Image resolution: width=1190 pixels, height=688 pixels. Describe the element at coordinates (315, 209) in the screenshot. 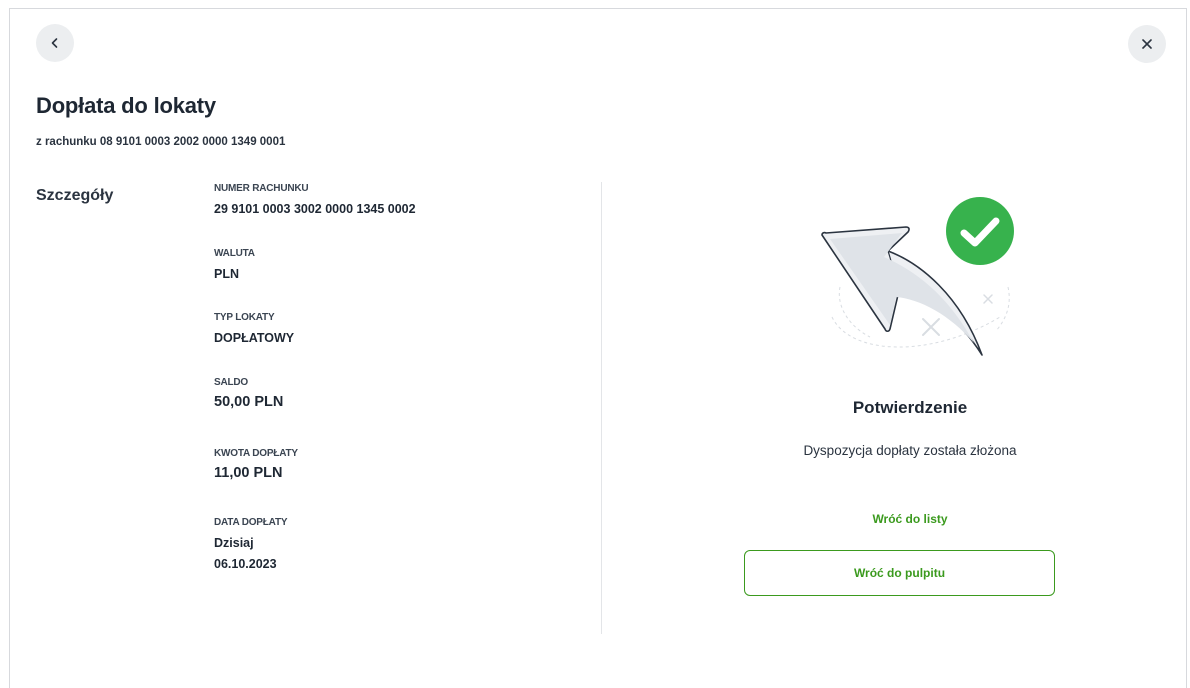

I see `field-value: 29 9101 0003 3002 0000 1345 0002` at that location.